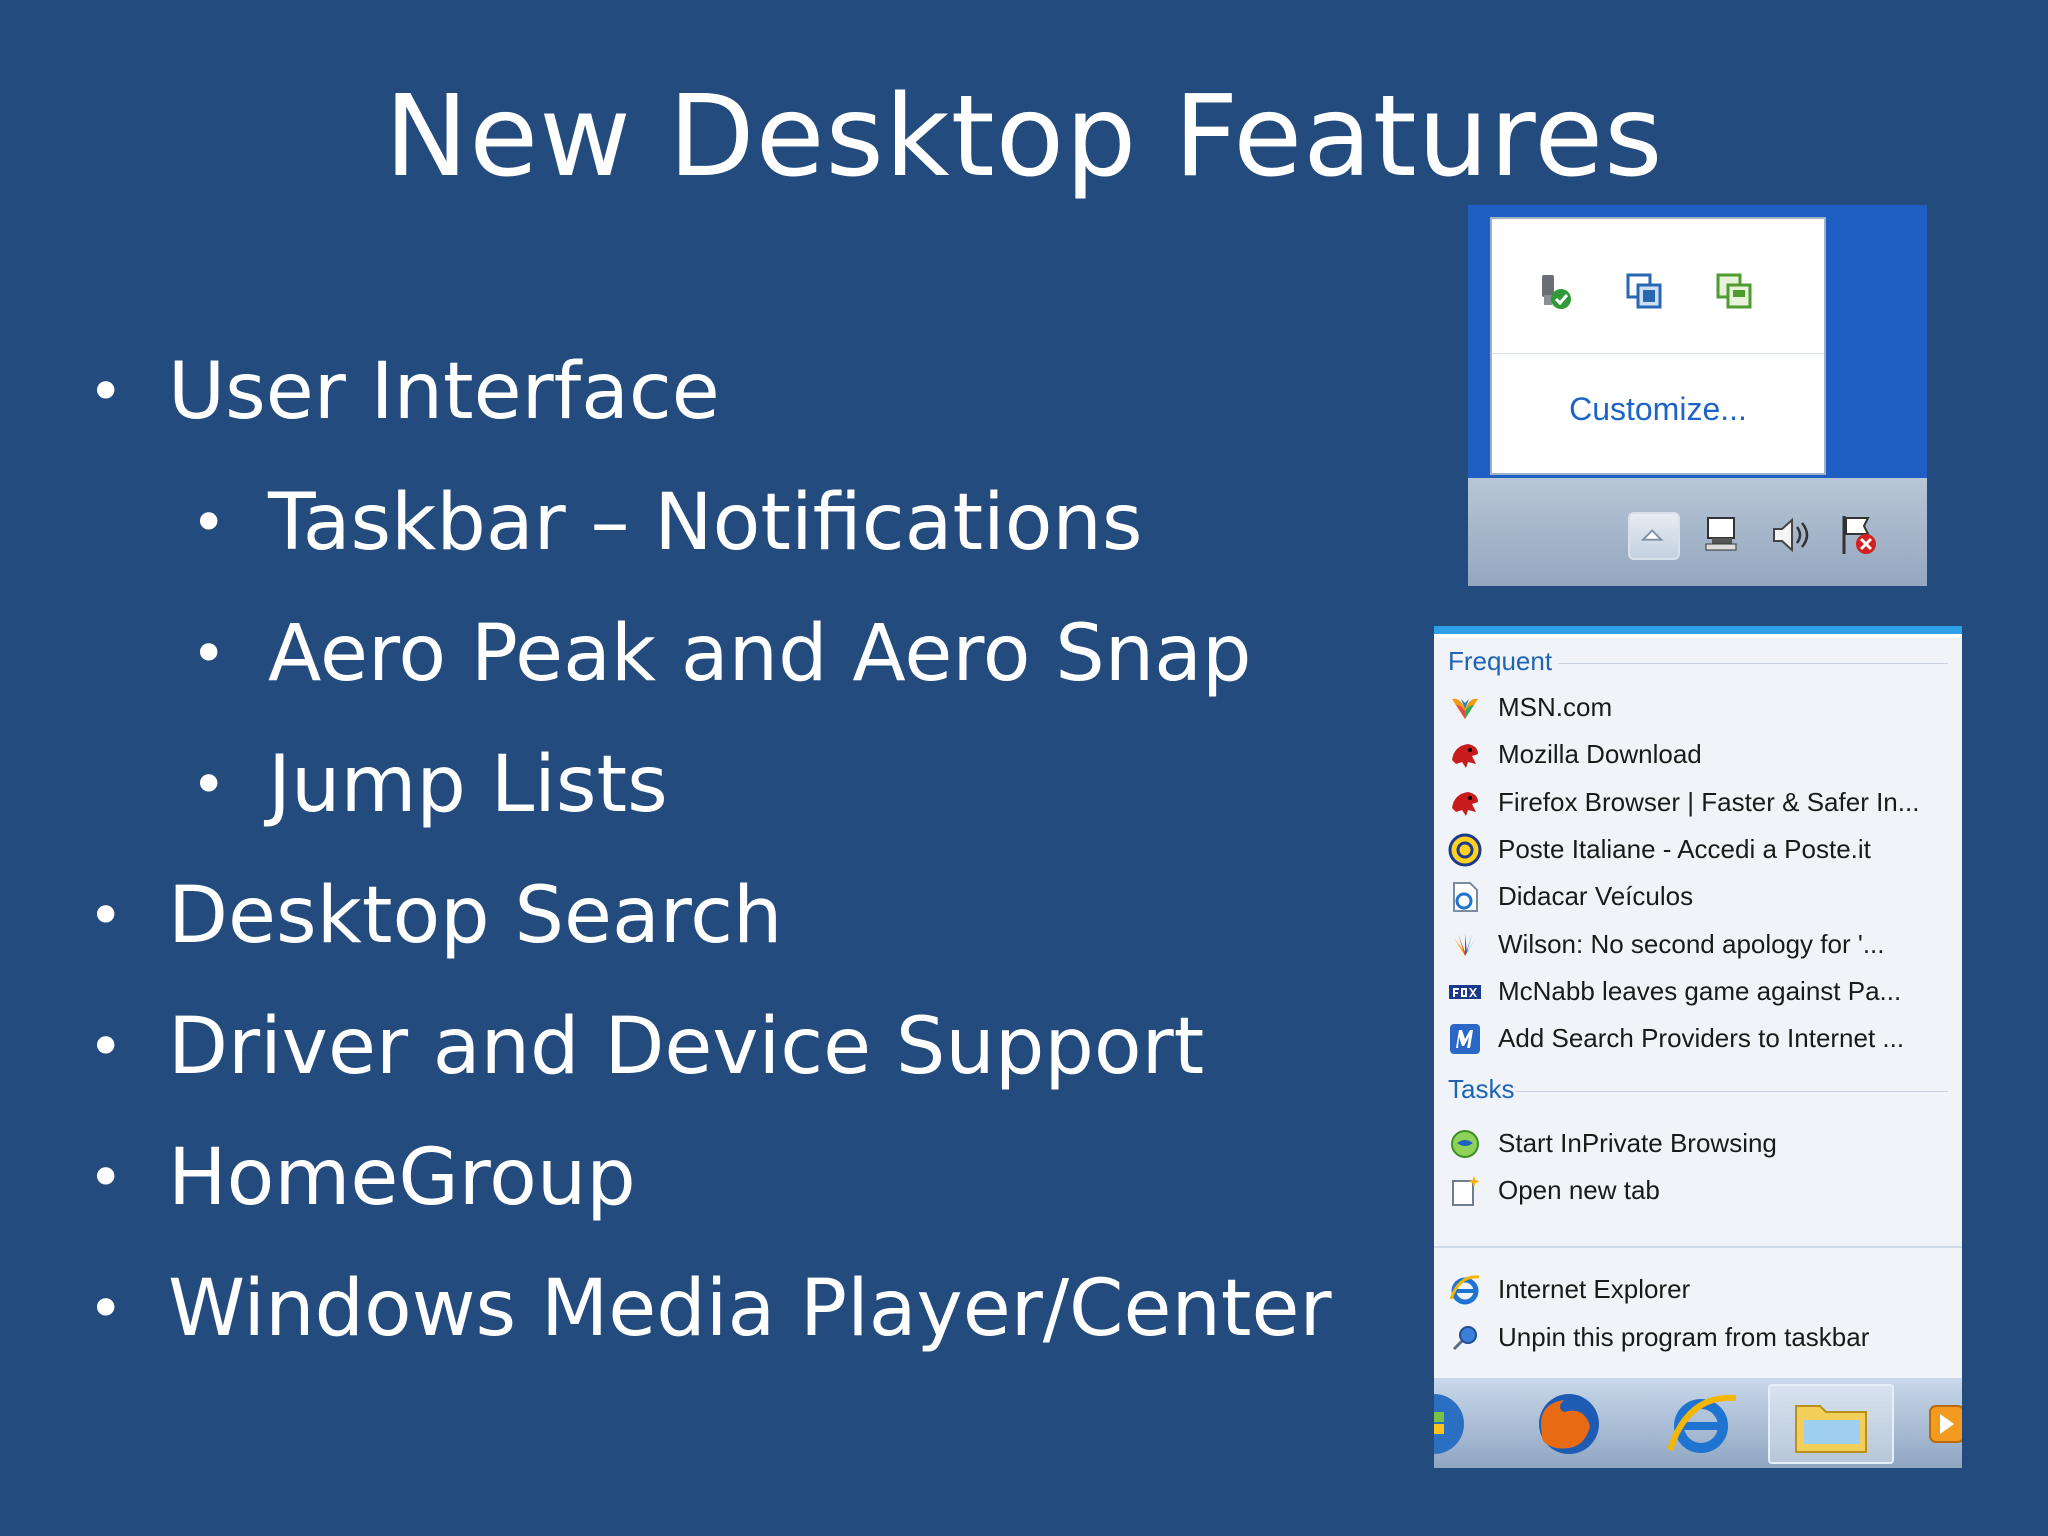 This screenshot has width=2048, height=1536. I want to click on task-item: Start InPrivate Browsing, so click(1698, 1145).